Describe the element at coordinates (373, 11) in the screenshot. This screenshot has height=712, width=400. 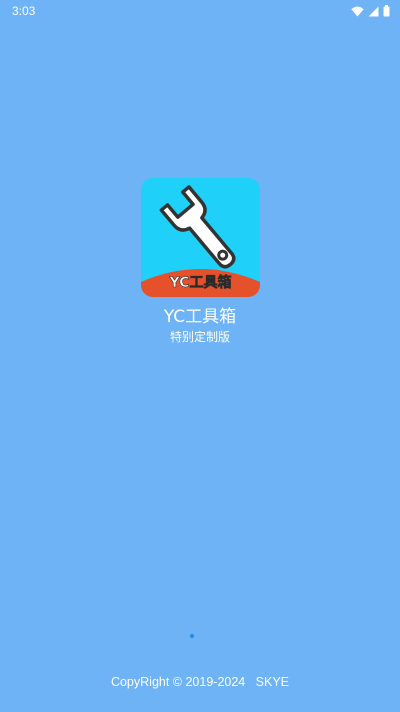
I see `signal-icon` at that location.